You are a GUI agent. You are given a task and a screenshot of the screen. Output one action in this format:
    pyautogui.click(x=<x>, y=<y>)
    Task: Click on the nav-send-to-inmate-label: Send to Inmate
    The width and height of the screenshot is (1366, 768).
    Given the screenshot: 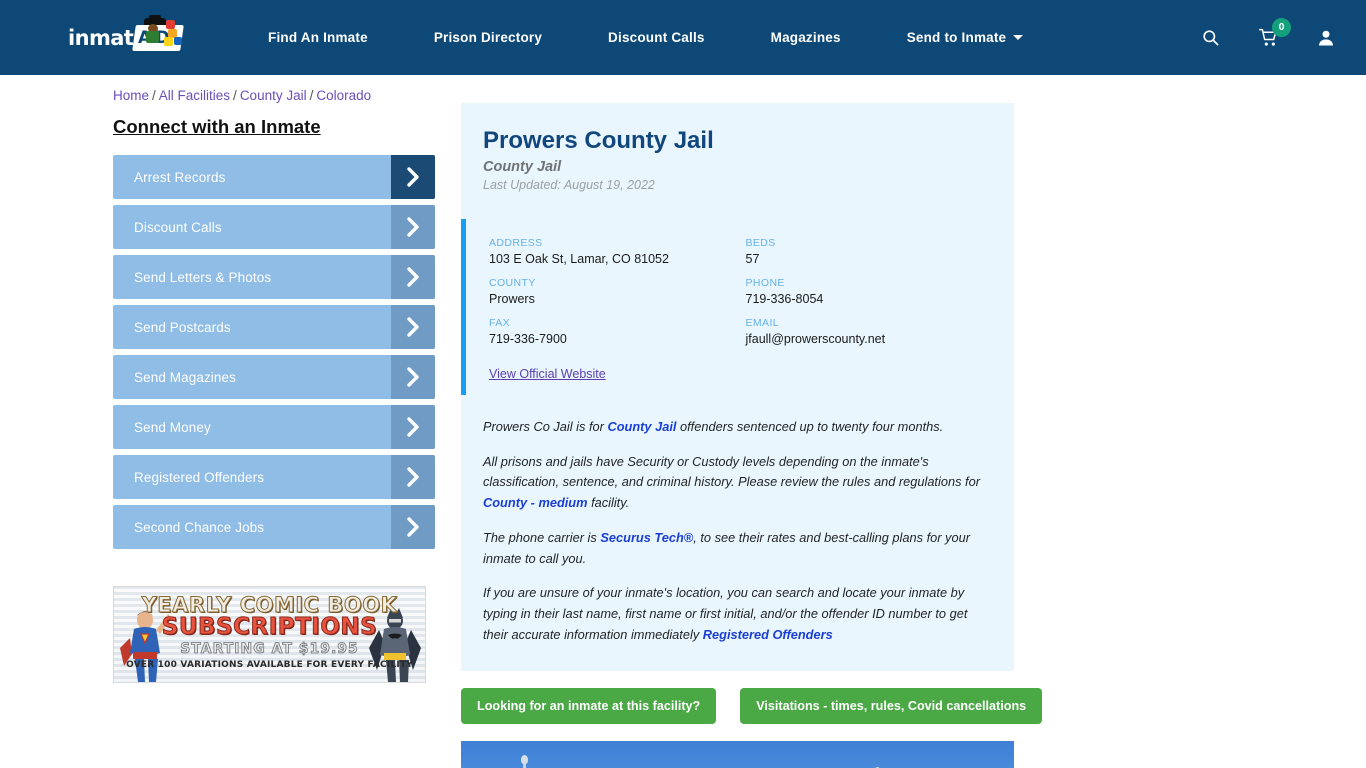 What is the action you would take?
    pyautogui.click(x=956, y=37)
    